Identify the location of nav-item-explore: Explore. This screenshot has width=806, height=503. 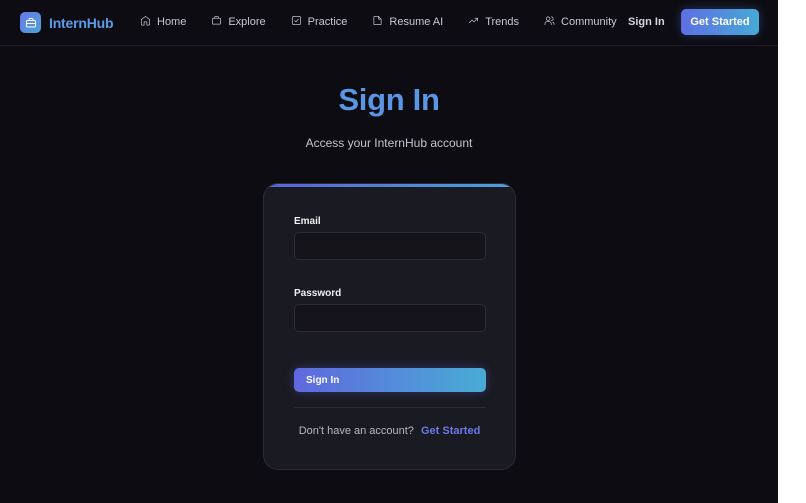
(238, 22).